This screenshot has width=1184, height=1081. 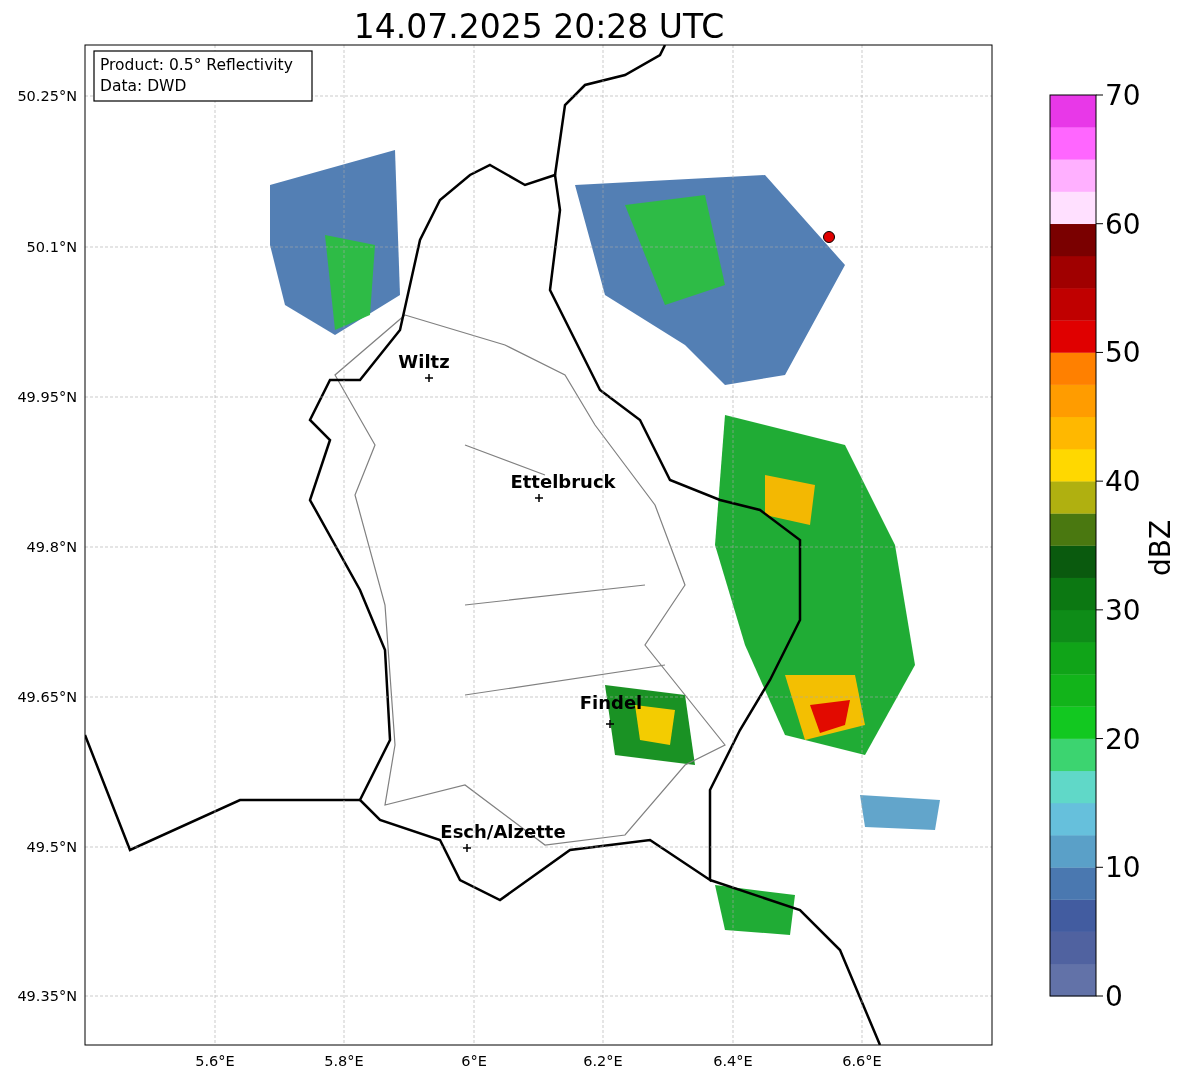 What do you see at coordinates (51, 847) in the screenshot?
I see `y-tick-label: 49.5°N` at bounding box center [51, 847].